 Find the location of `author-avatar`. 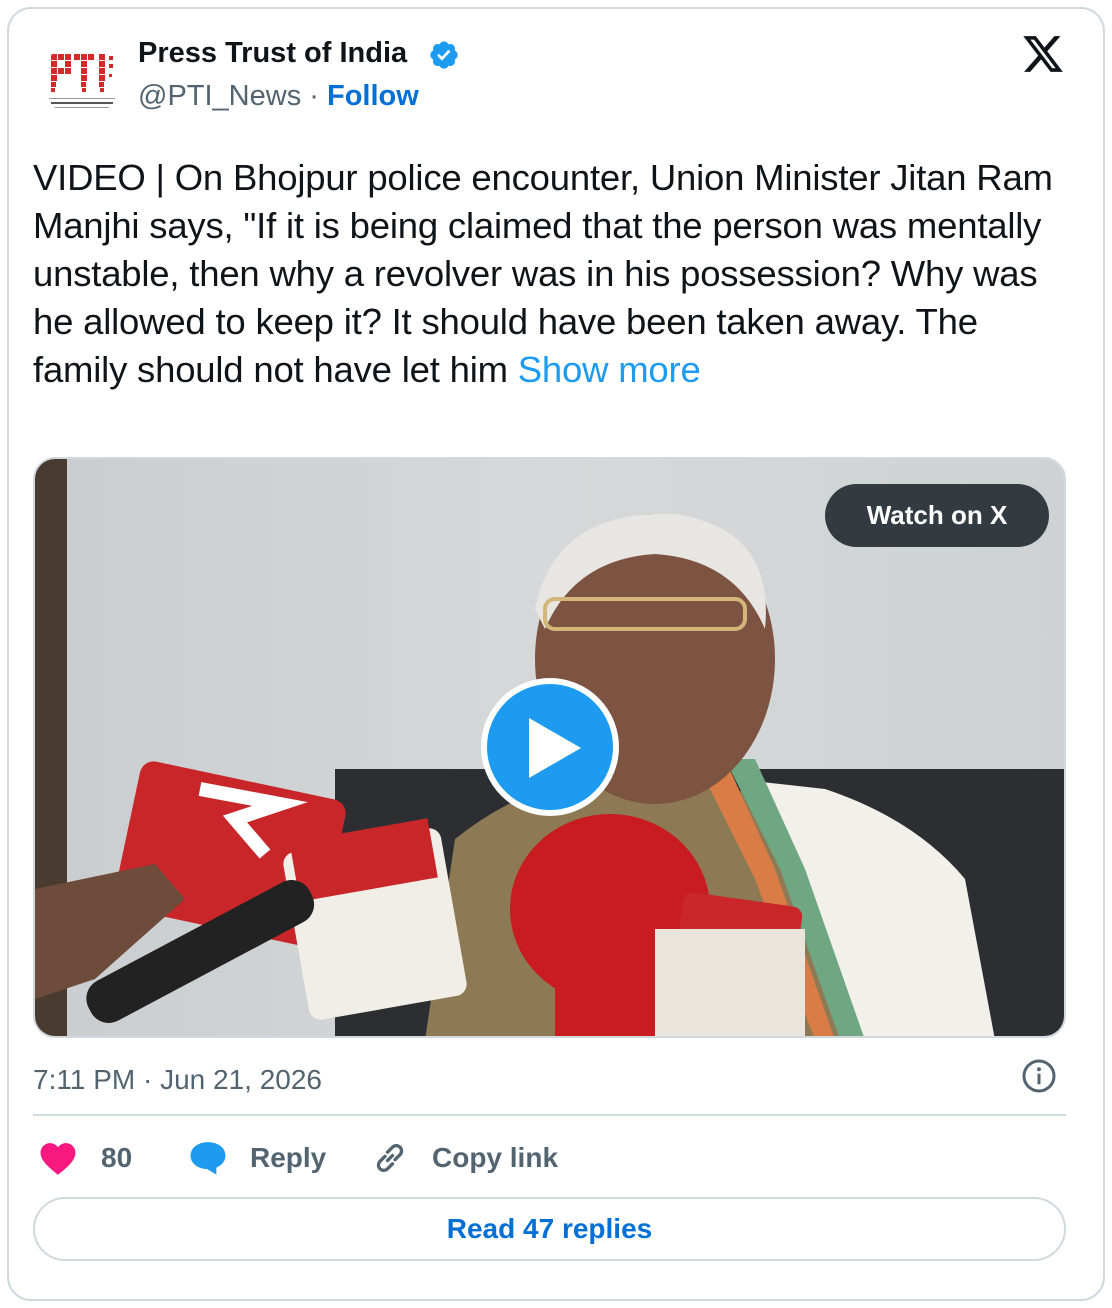

author-avatar is located at coordinates (84, 83).